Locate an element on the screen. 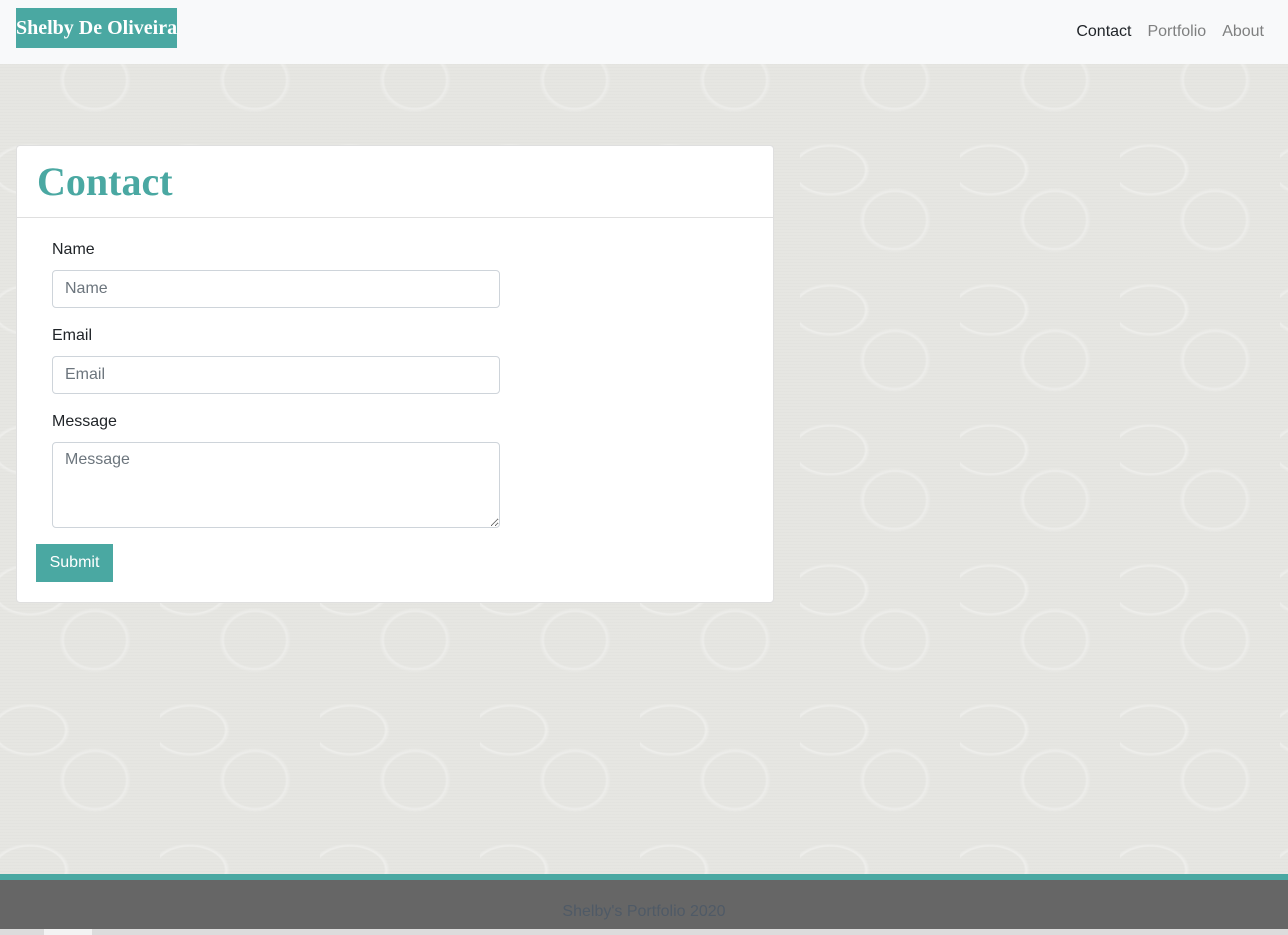 The image size is (1288, 935). name-label: Name is located at coordinates (73, 249).